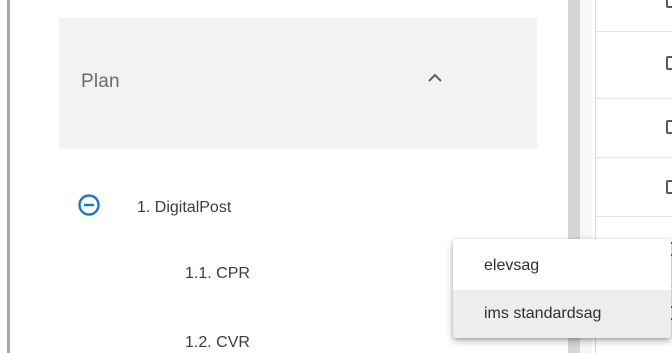 The image size is (672, 353). Describe the element at coordinates (100, 81) in the screenshot. I see `accordion-title: Plan` at that location.